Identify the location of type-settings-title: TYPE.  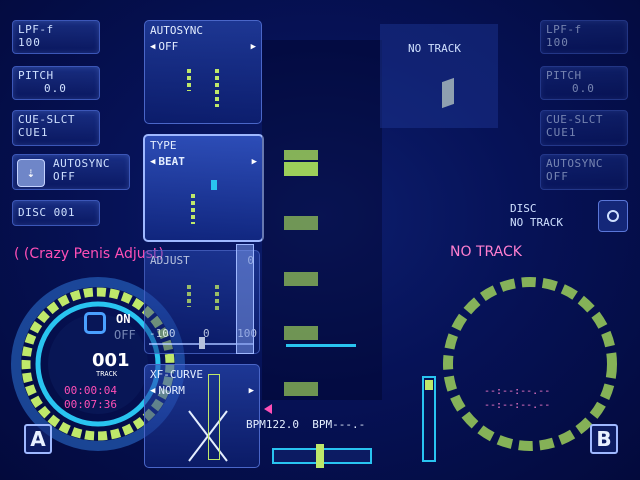
(163, 145).